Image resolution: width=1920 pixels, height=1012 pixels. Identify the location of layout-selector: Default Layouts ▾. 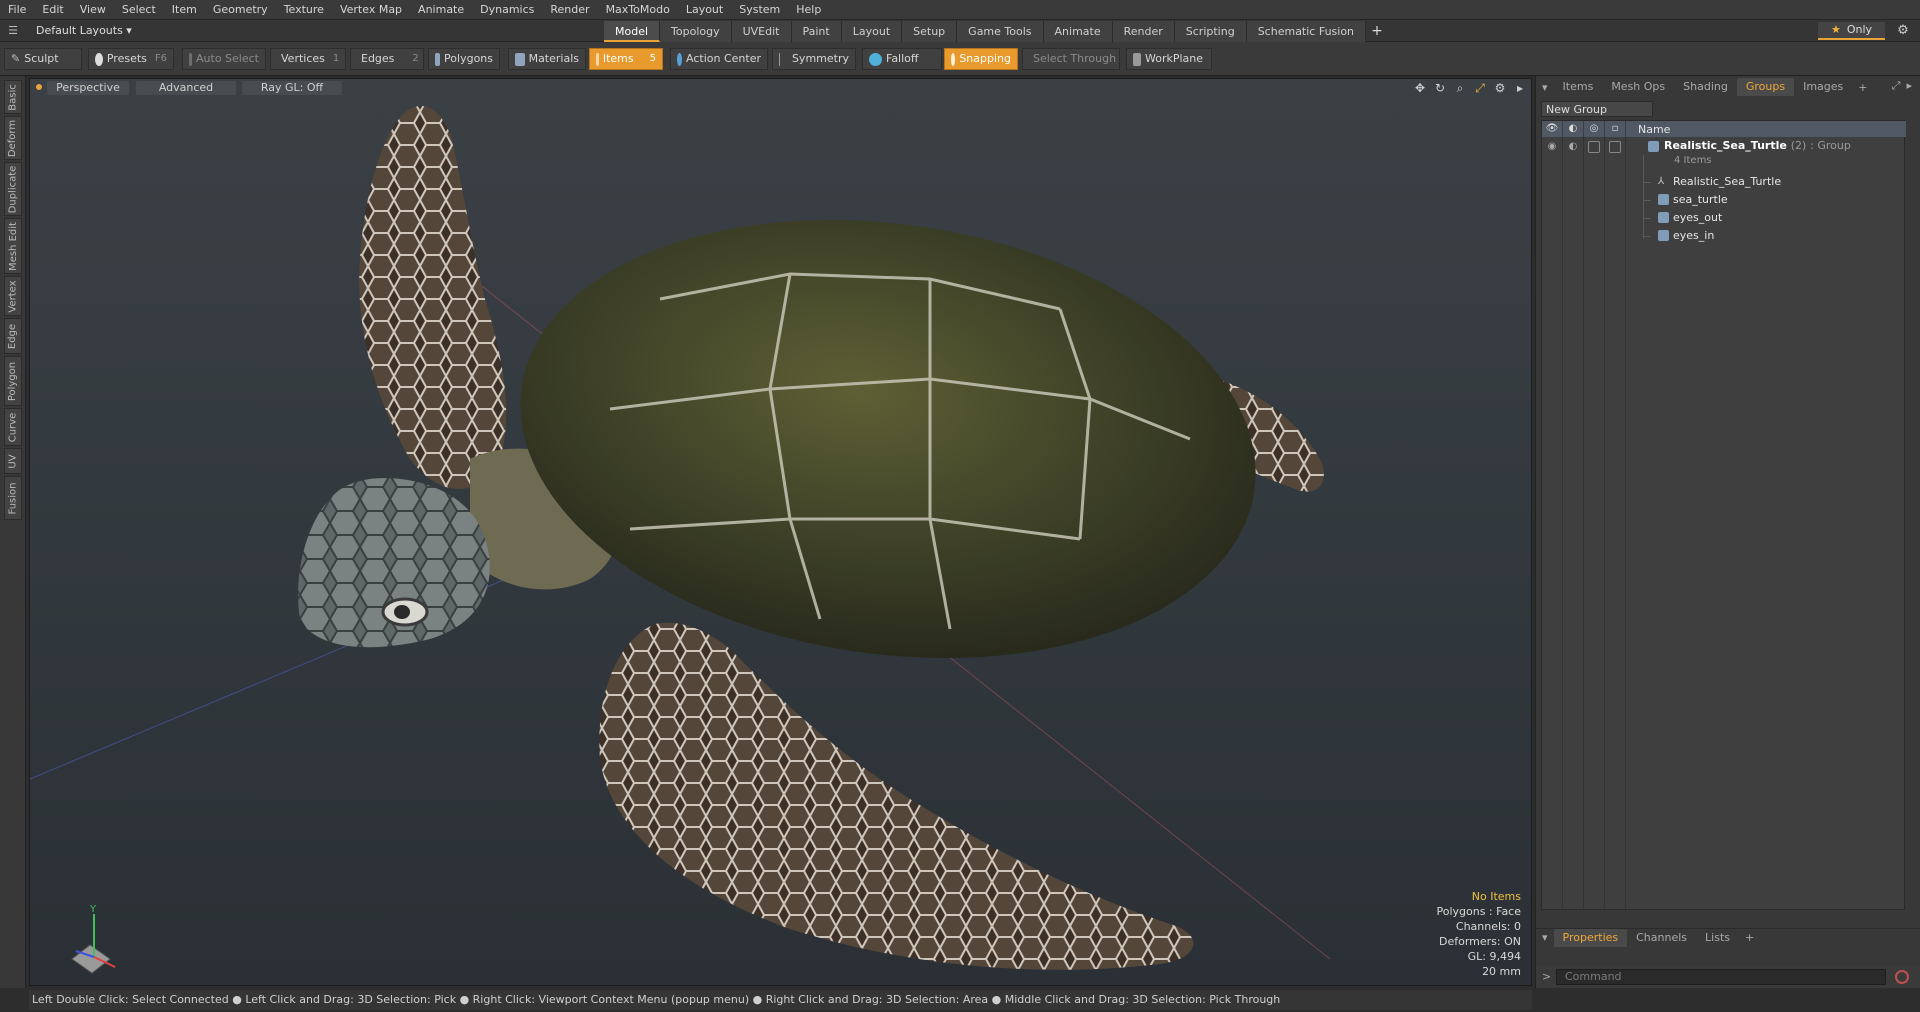
(84, 31).